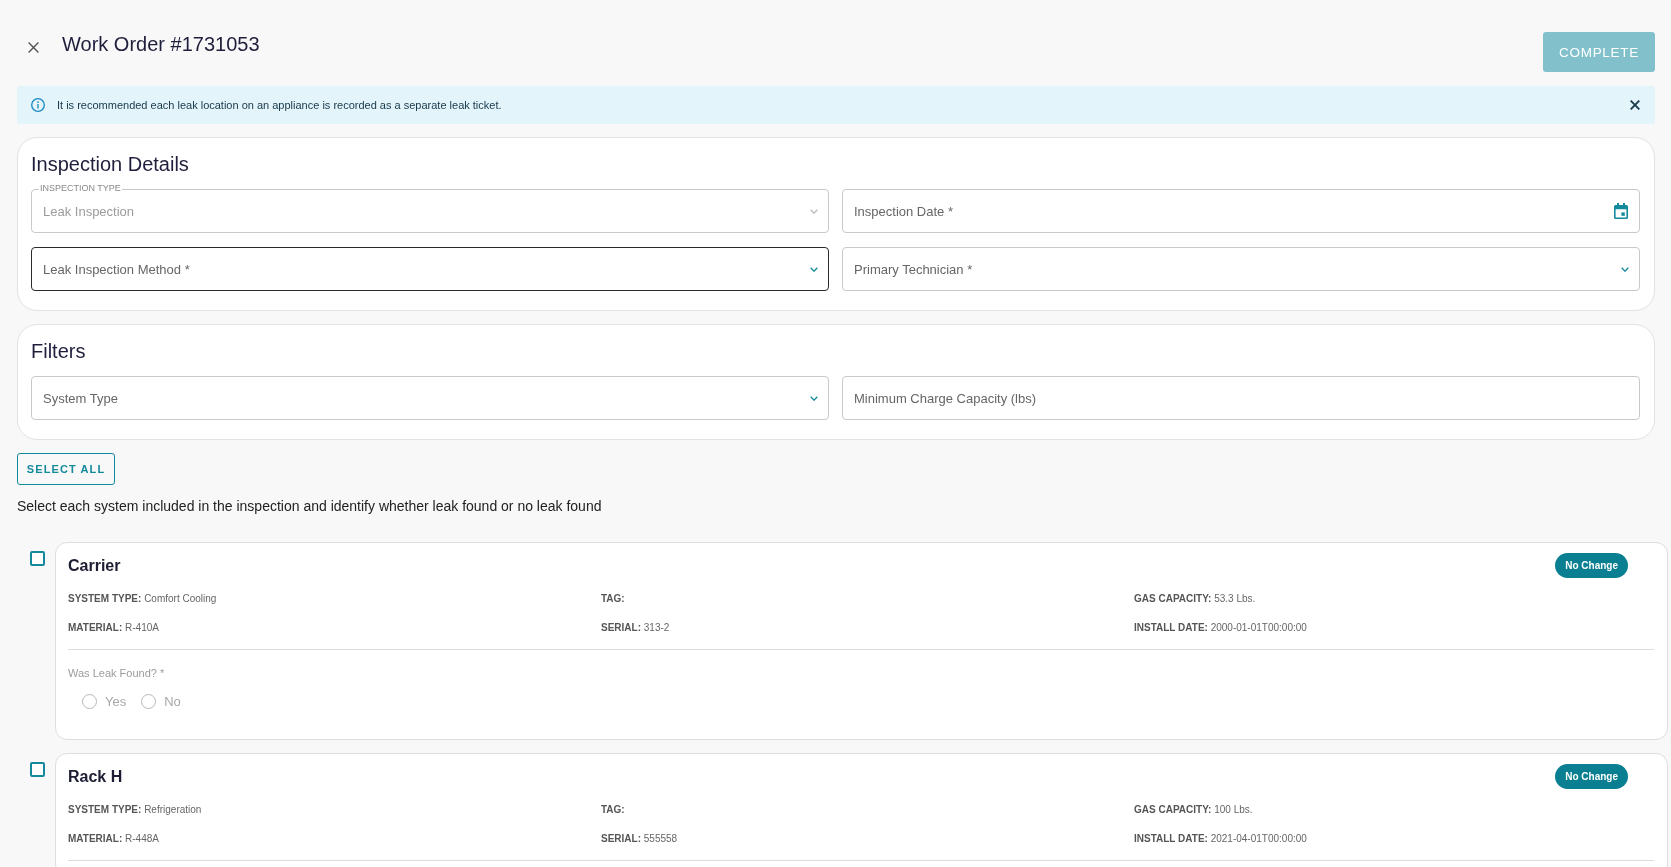 This screenshot has height=867, width=1671. I want to click on detail-value: 53.3 Lbs., so click(1235, 598).